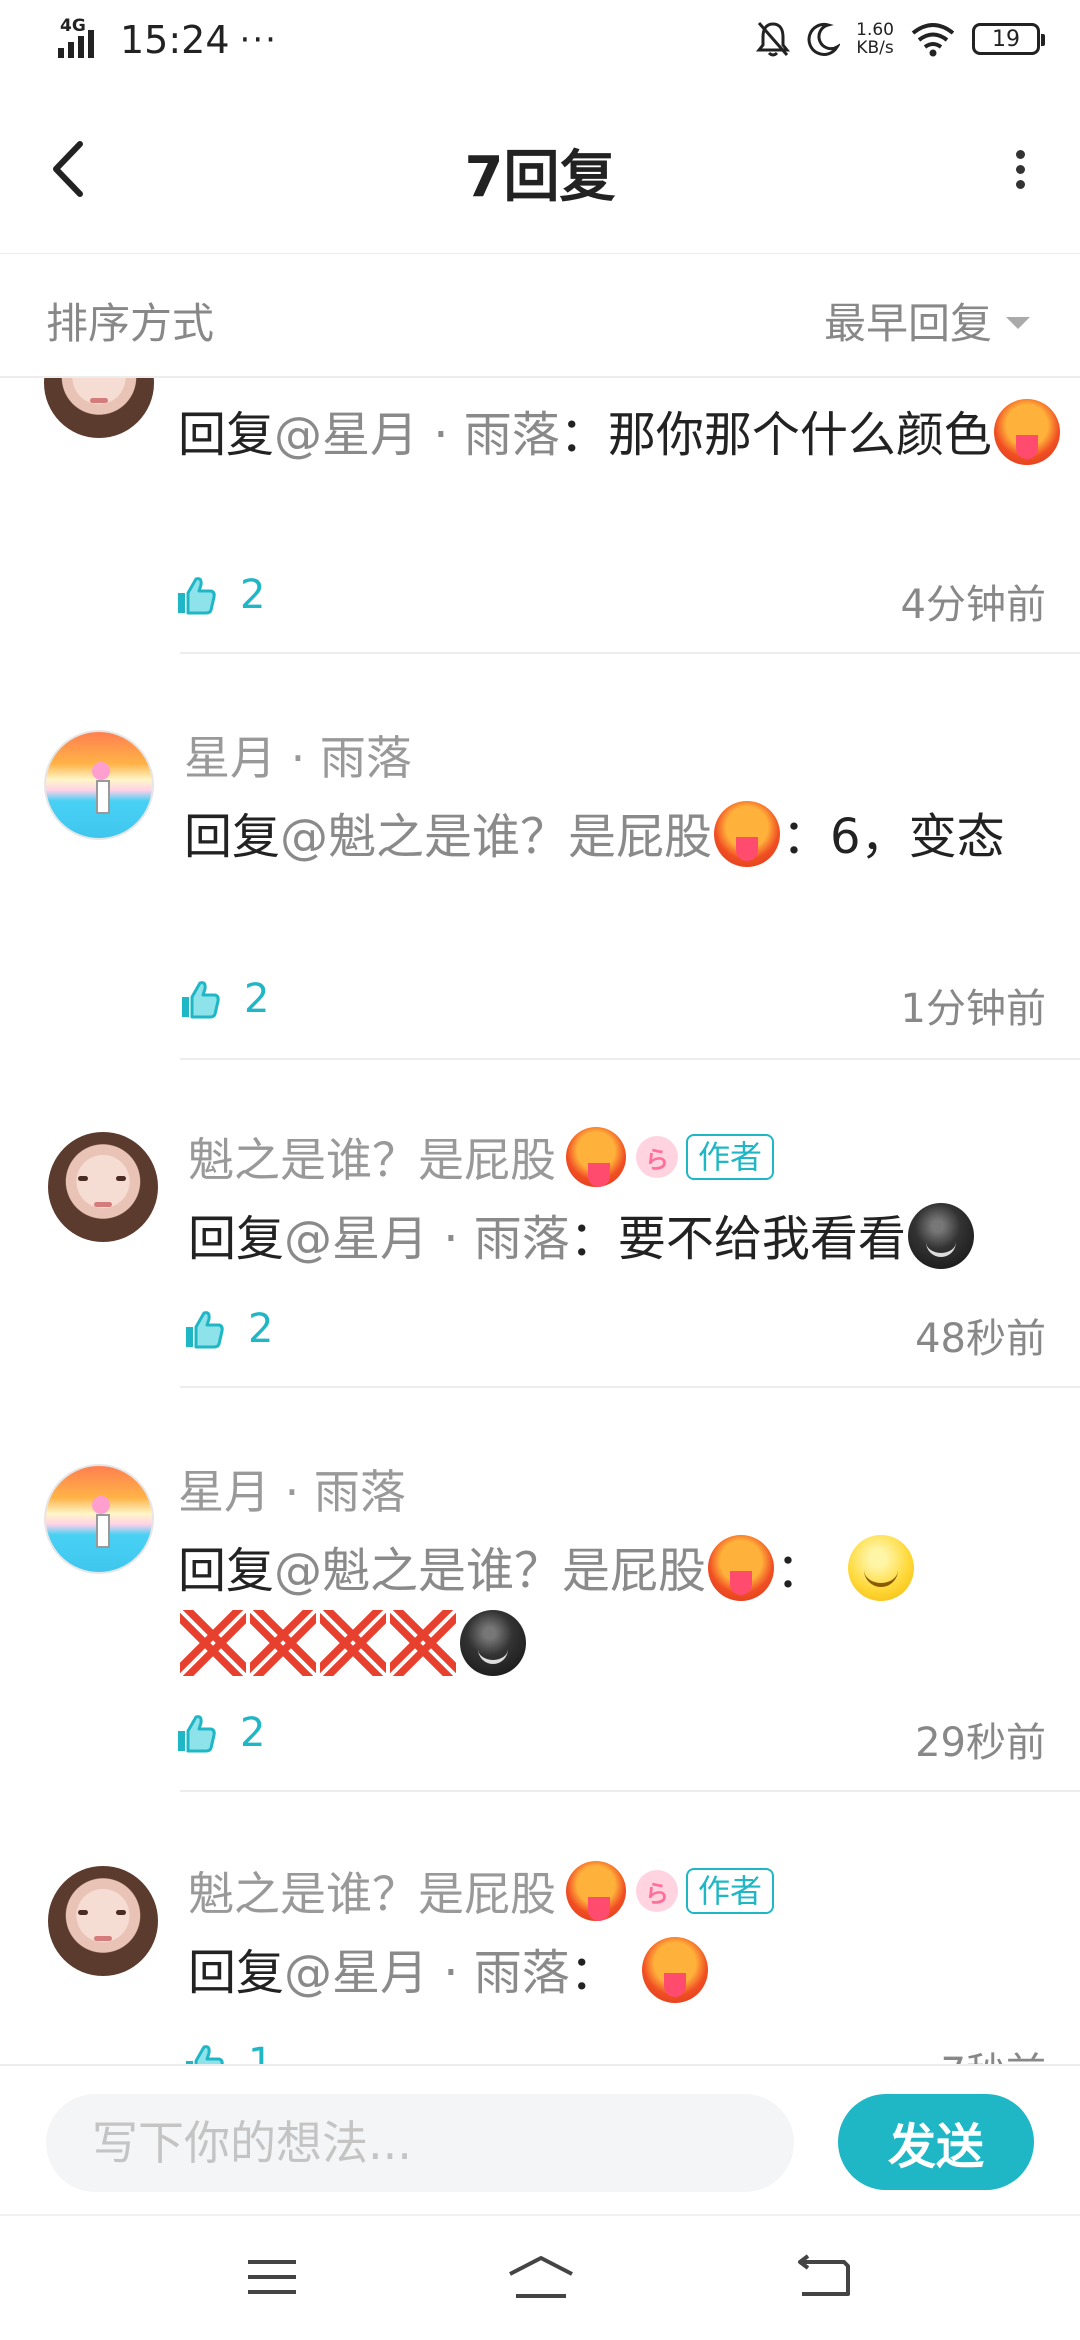  Describe the element at coordinates (628, 435) in the screenshot. I see `reply-content: 回复@星月 · 雨落：那你那个什么颜色` at that location.